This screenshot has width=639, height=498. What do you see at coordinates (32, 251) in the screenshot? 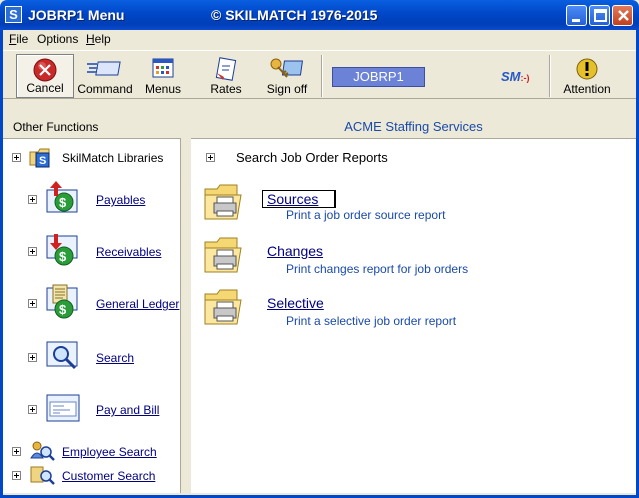
I see `expander-receivables` at bounding box center [32, 251].